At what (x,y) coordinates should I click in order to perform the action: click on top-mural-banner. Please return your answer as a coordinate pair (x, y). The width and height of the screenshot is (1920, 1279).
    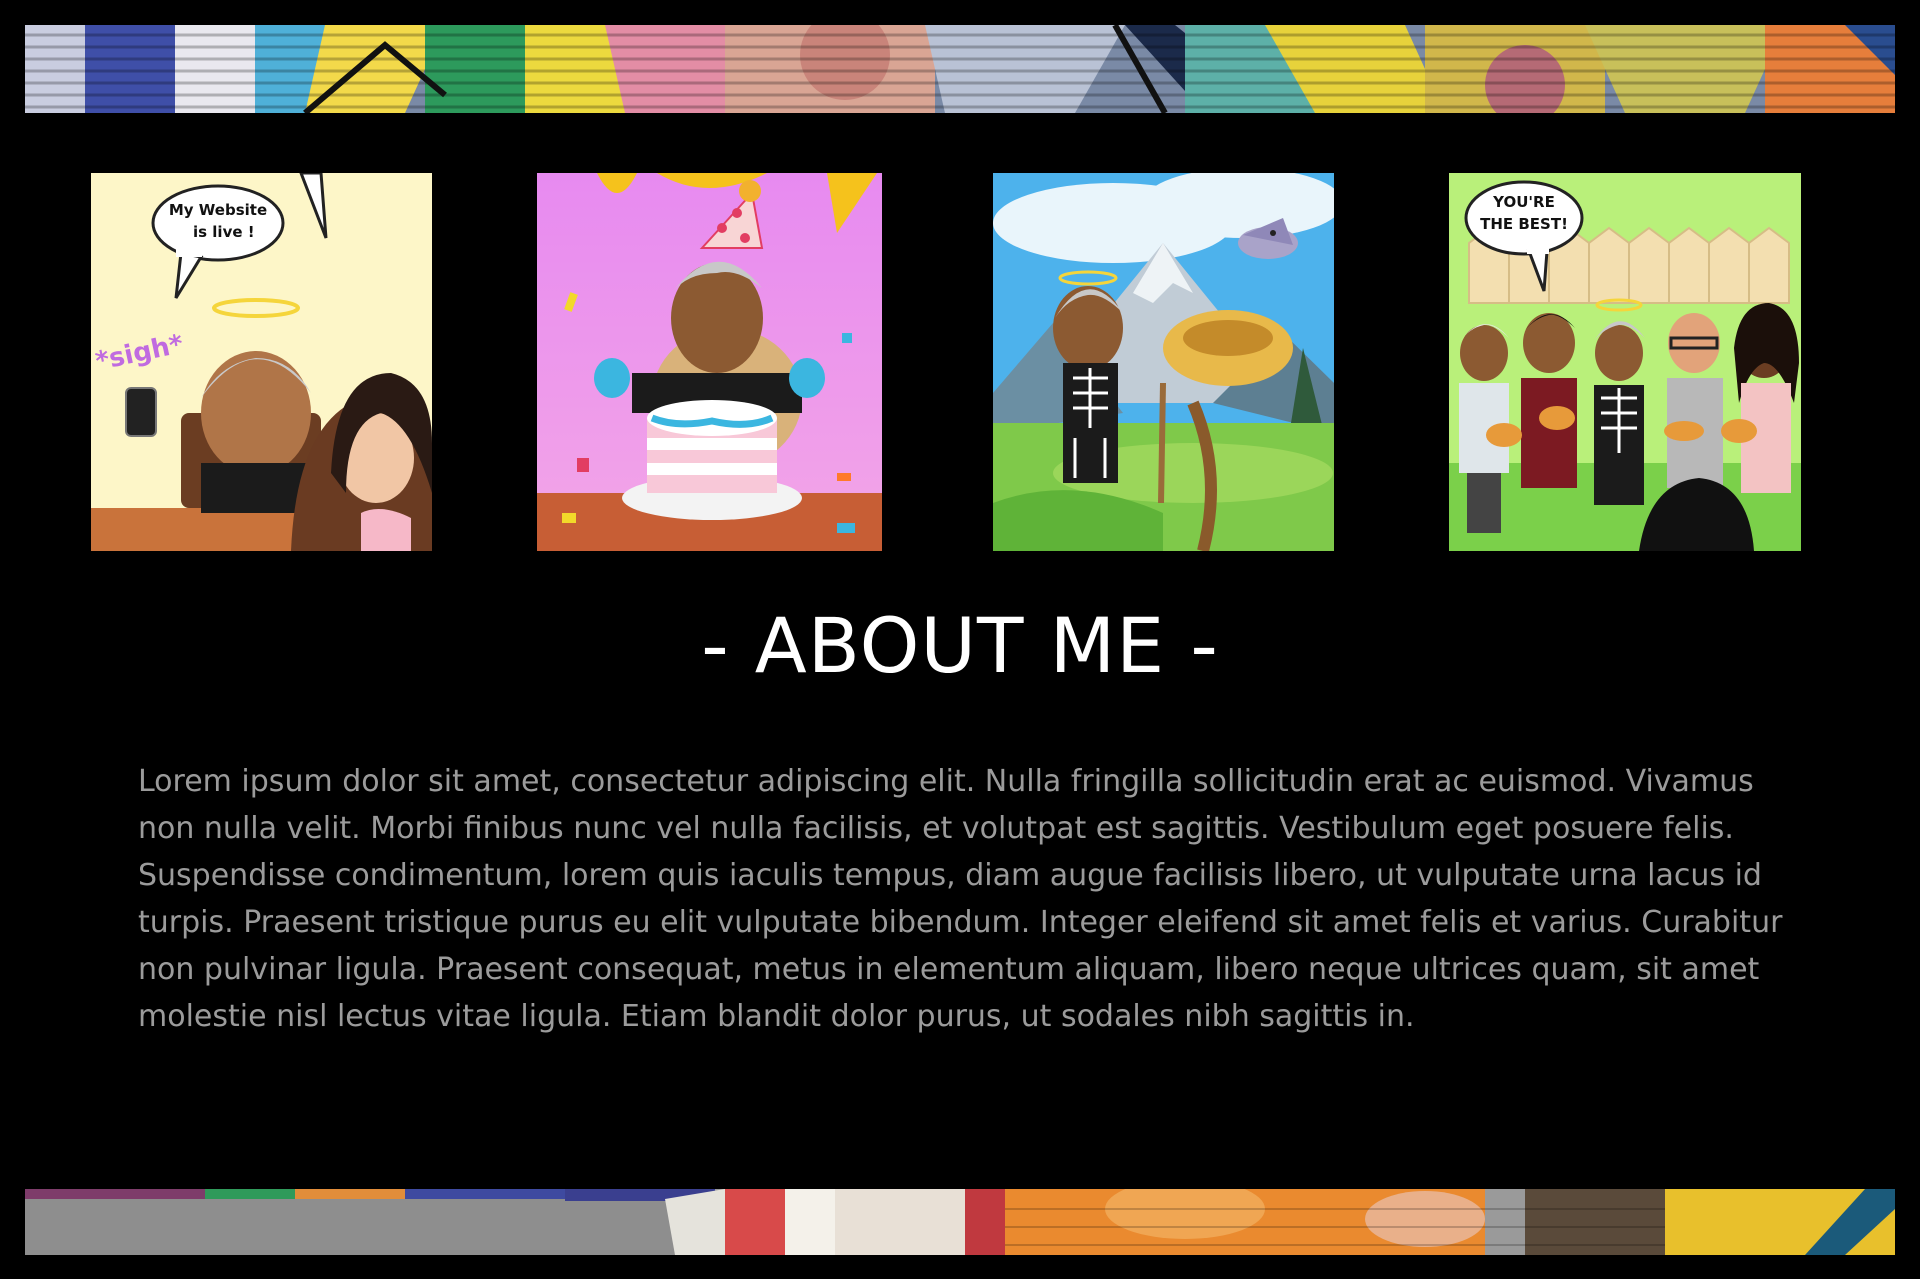
    Looking at the image, I should click on (960, 69).